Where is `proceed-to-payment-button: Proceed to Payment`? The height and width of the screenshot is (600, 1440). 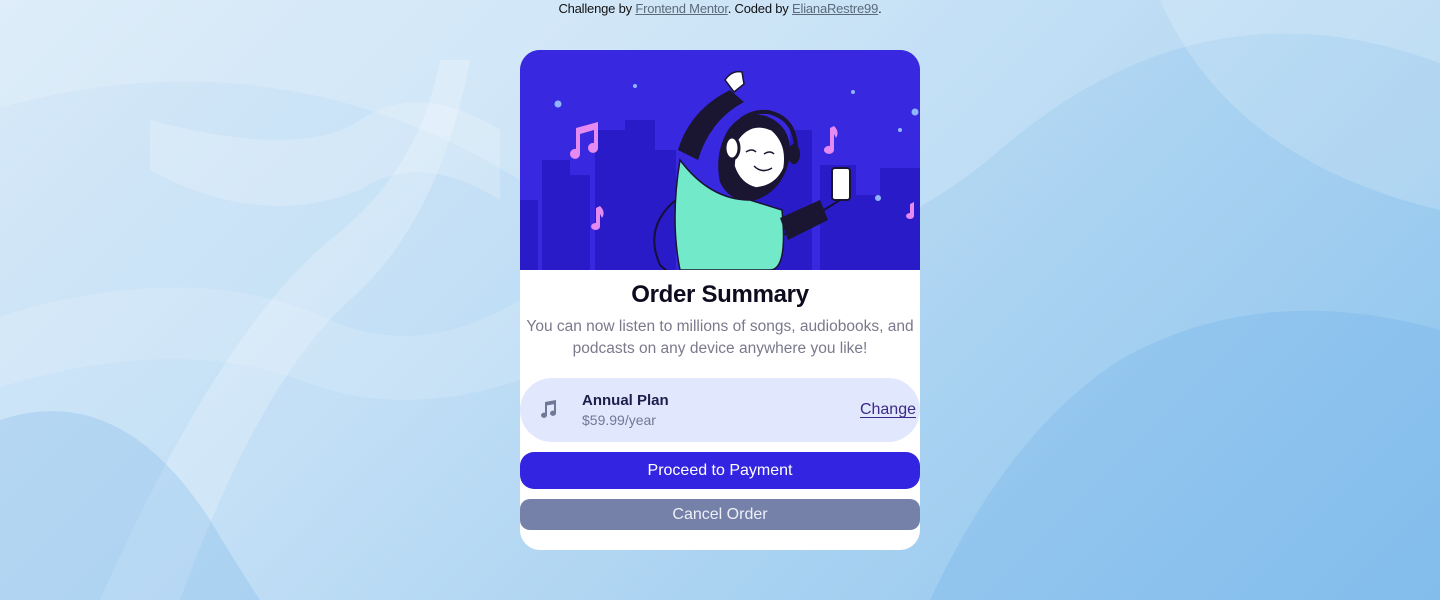
proceed-to-payment-button: Proceed to Payment is located at coordinates (720, 470).